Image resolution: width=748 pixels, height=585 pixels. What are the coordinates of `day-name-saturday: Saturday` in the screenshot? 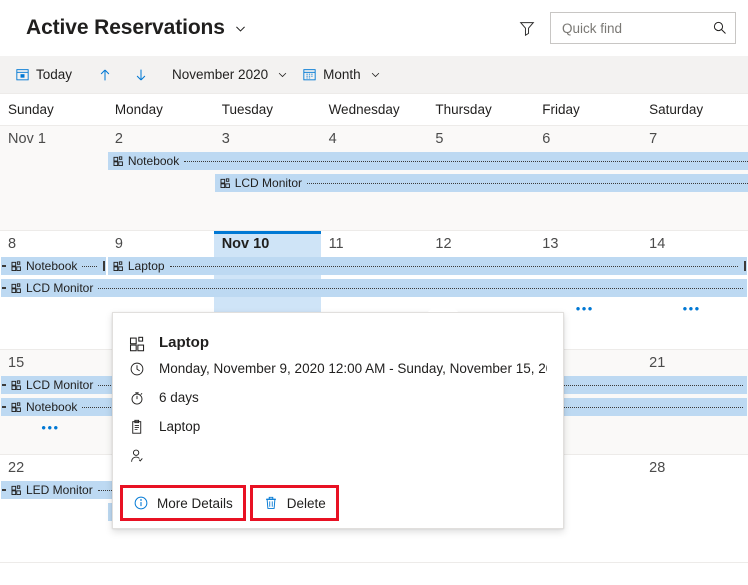 It's located at (676, 109).